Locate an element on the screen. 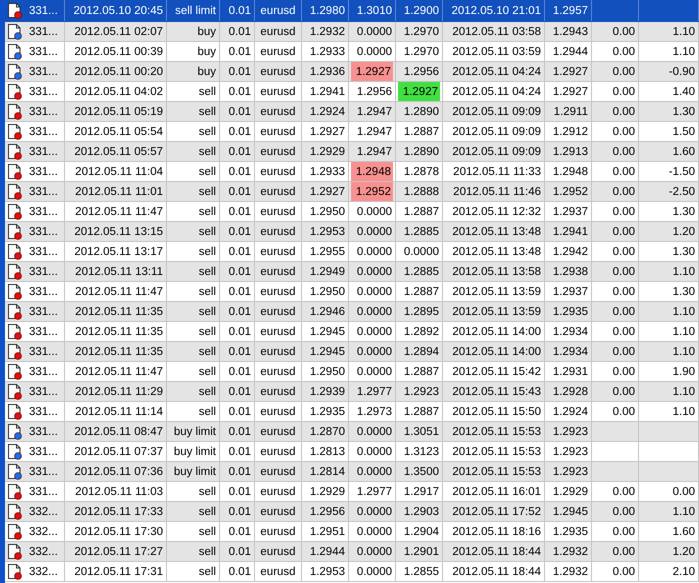 This screenshot has width=699, height=583. table-cell: 1.2939 is located at coordinates (327, 391).